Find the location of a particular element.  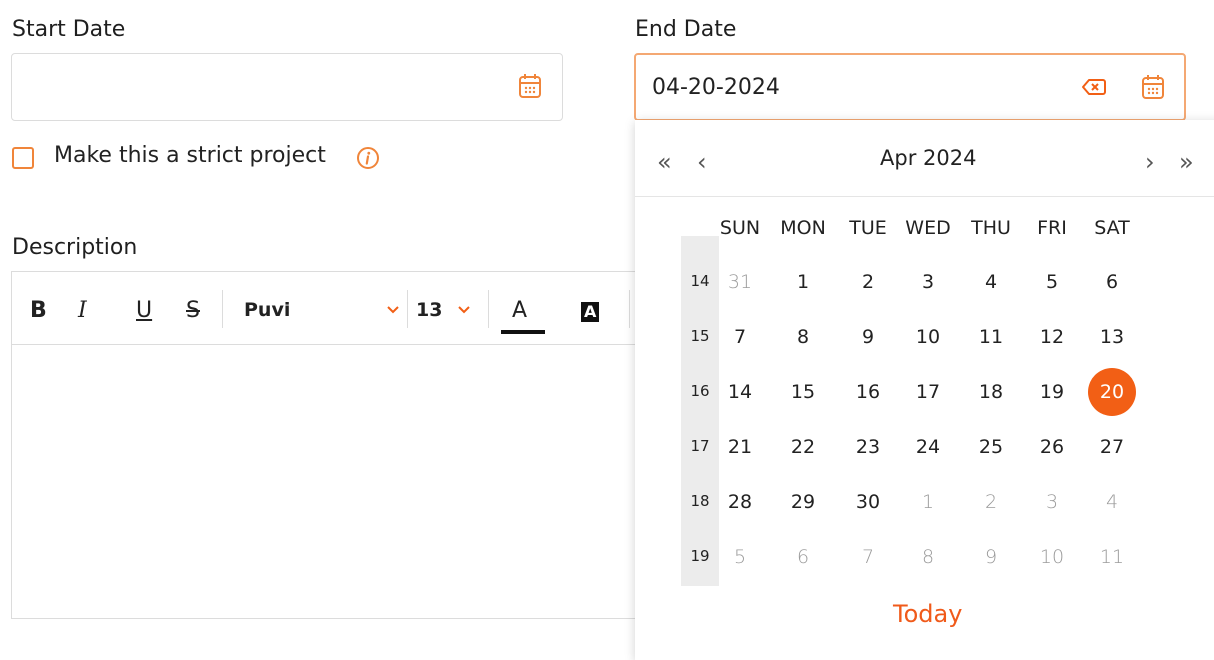

calendar-day: 12 is located at coordinates (1052, 337).